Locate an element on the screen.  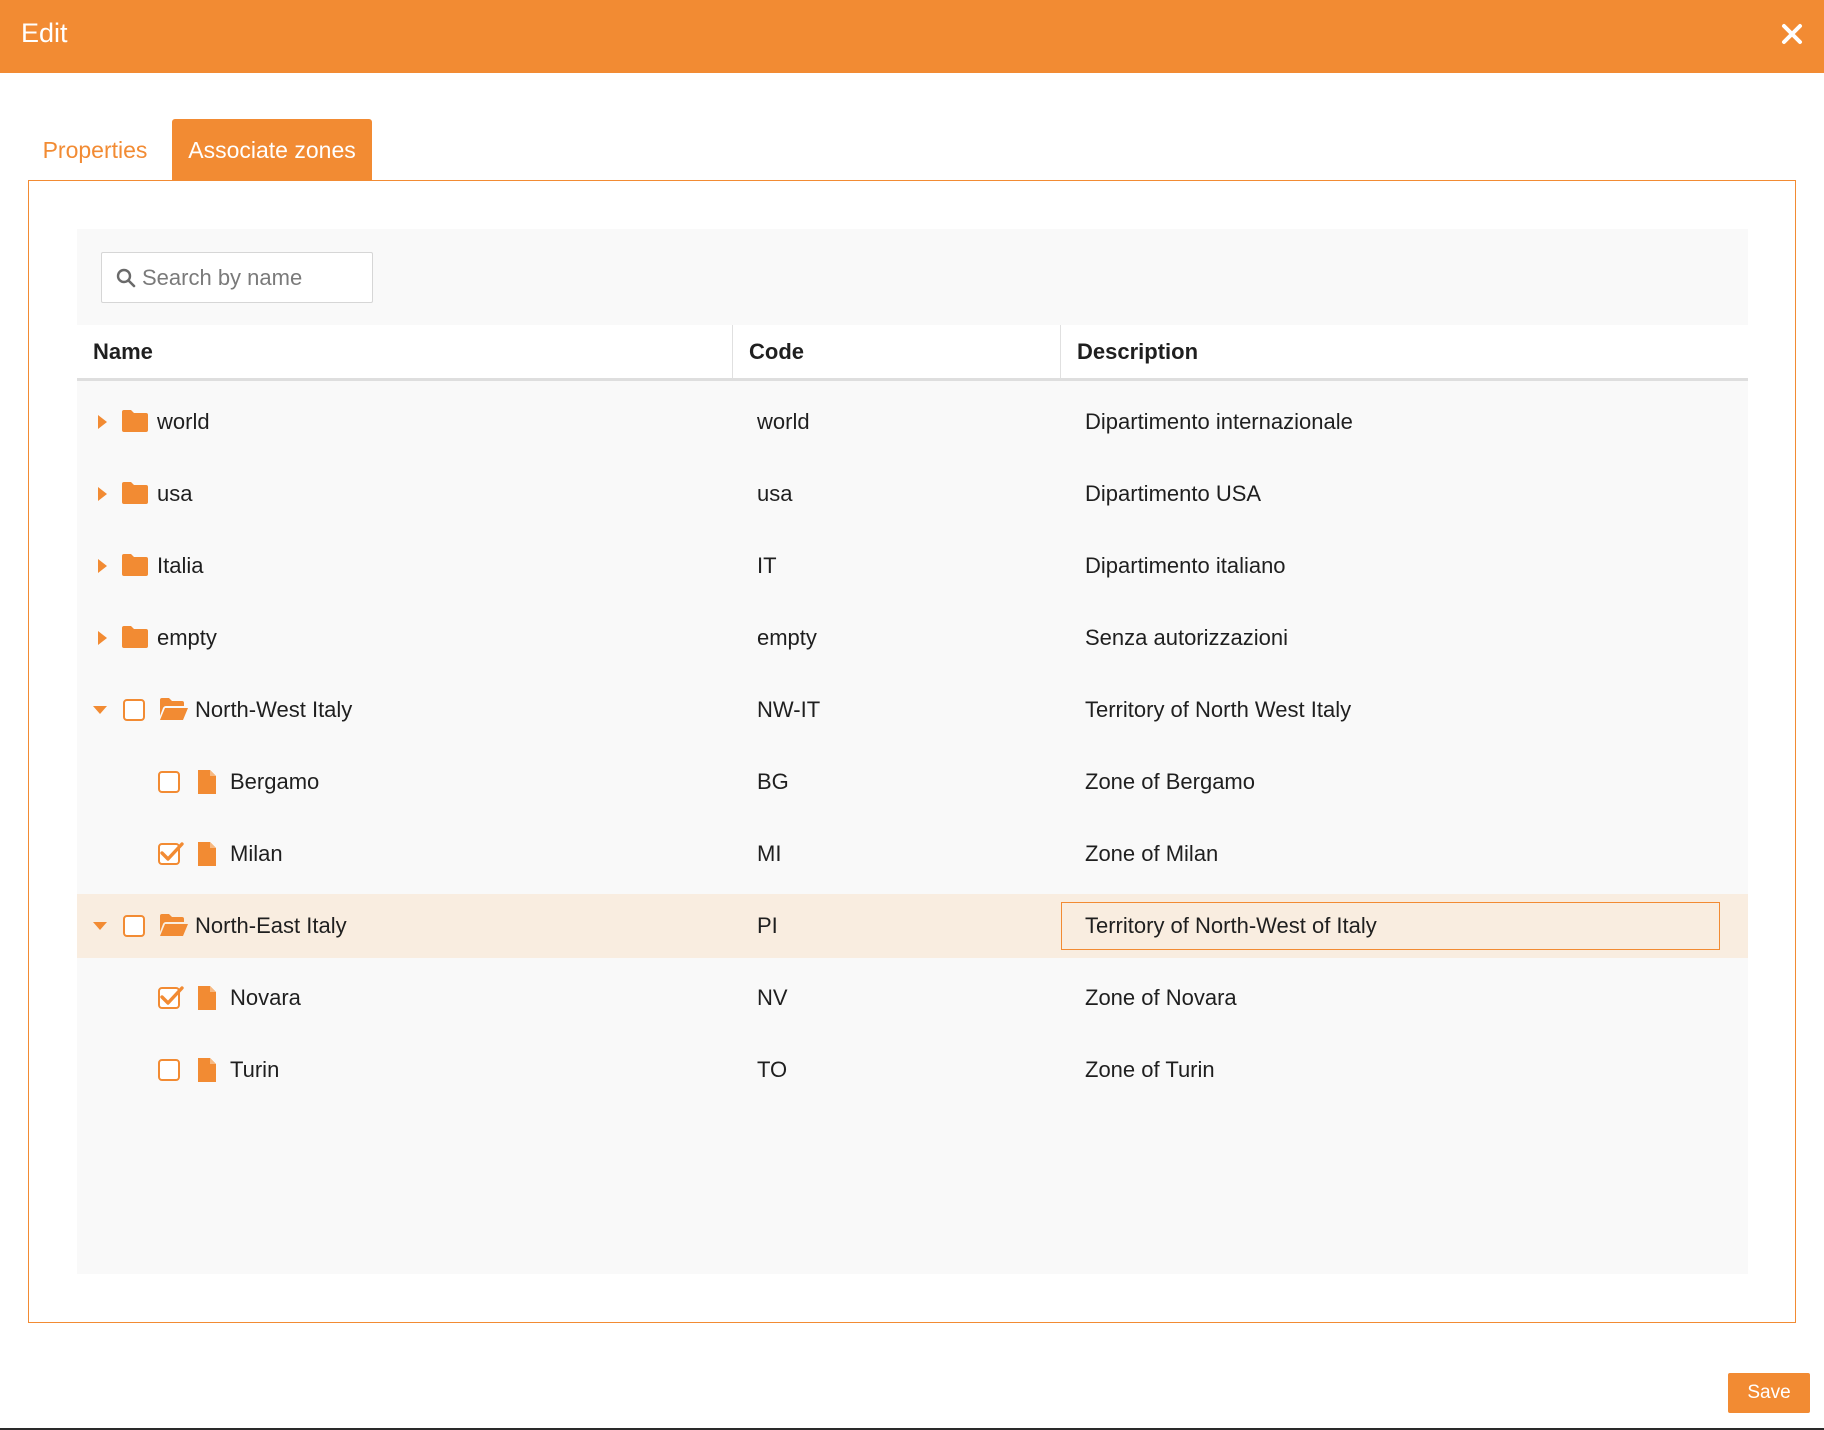
row-code: PI is located at coordinates (767, 925).